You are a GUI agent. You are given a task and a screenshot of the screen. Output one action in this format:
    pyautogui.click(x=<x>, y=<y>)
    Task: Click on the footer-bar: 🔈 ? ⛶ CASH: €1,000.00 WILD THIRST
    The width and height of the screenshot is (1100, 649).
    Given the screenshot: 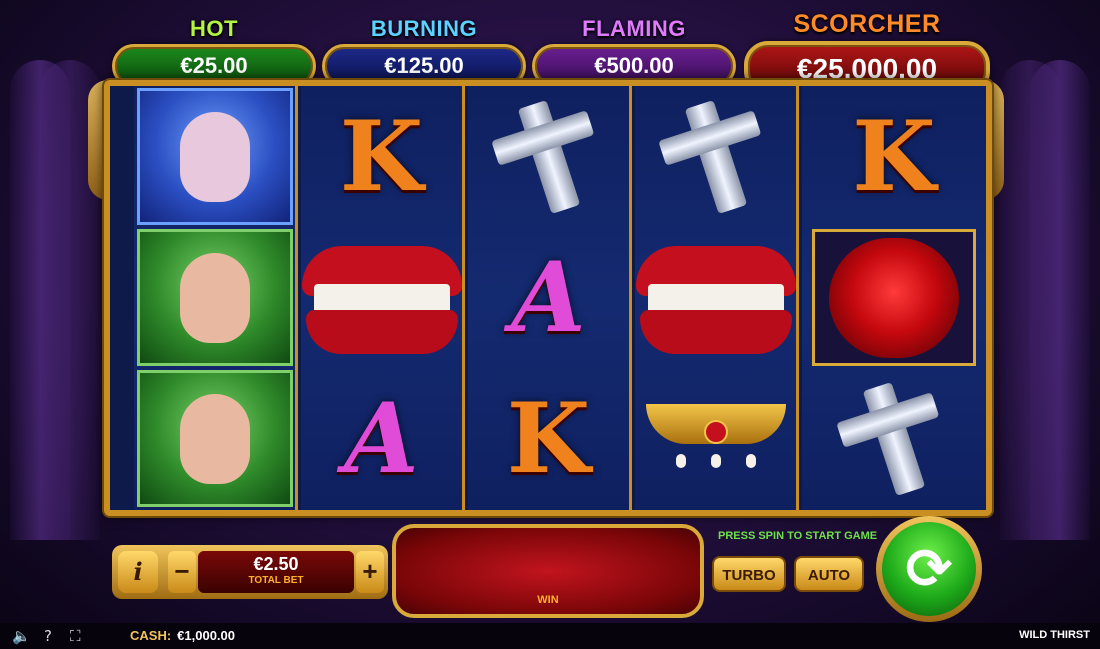 What is the action you would take?
    pyautogui.click(x=550, y=636)
    